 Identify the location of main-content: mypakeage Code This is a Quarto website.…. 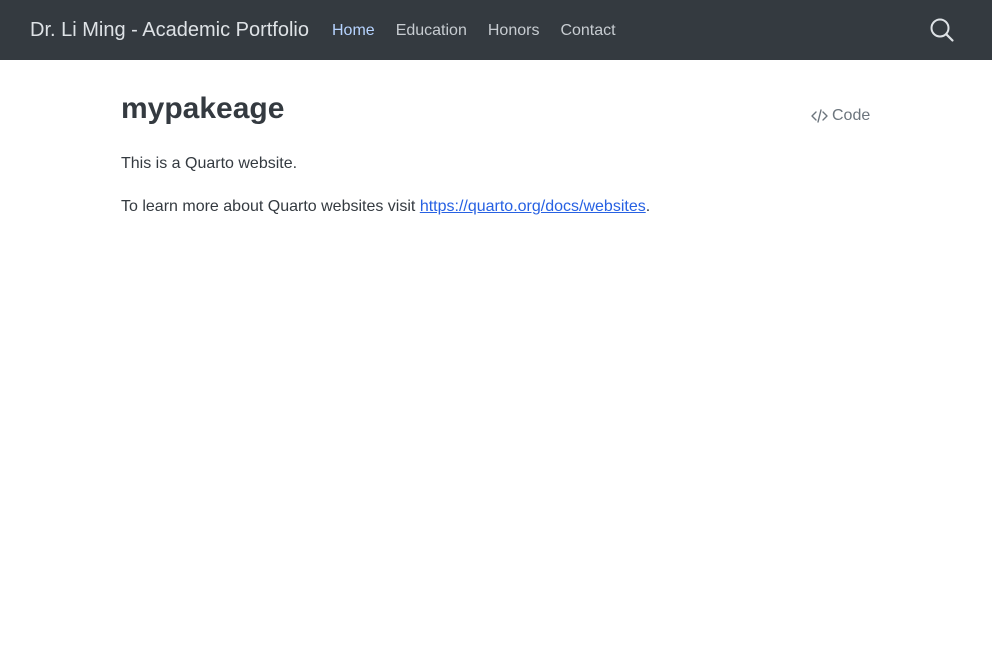
(496, 151).